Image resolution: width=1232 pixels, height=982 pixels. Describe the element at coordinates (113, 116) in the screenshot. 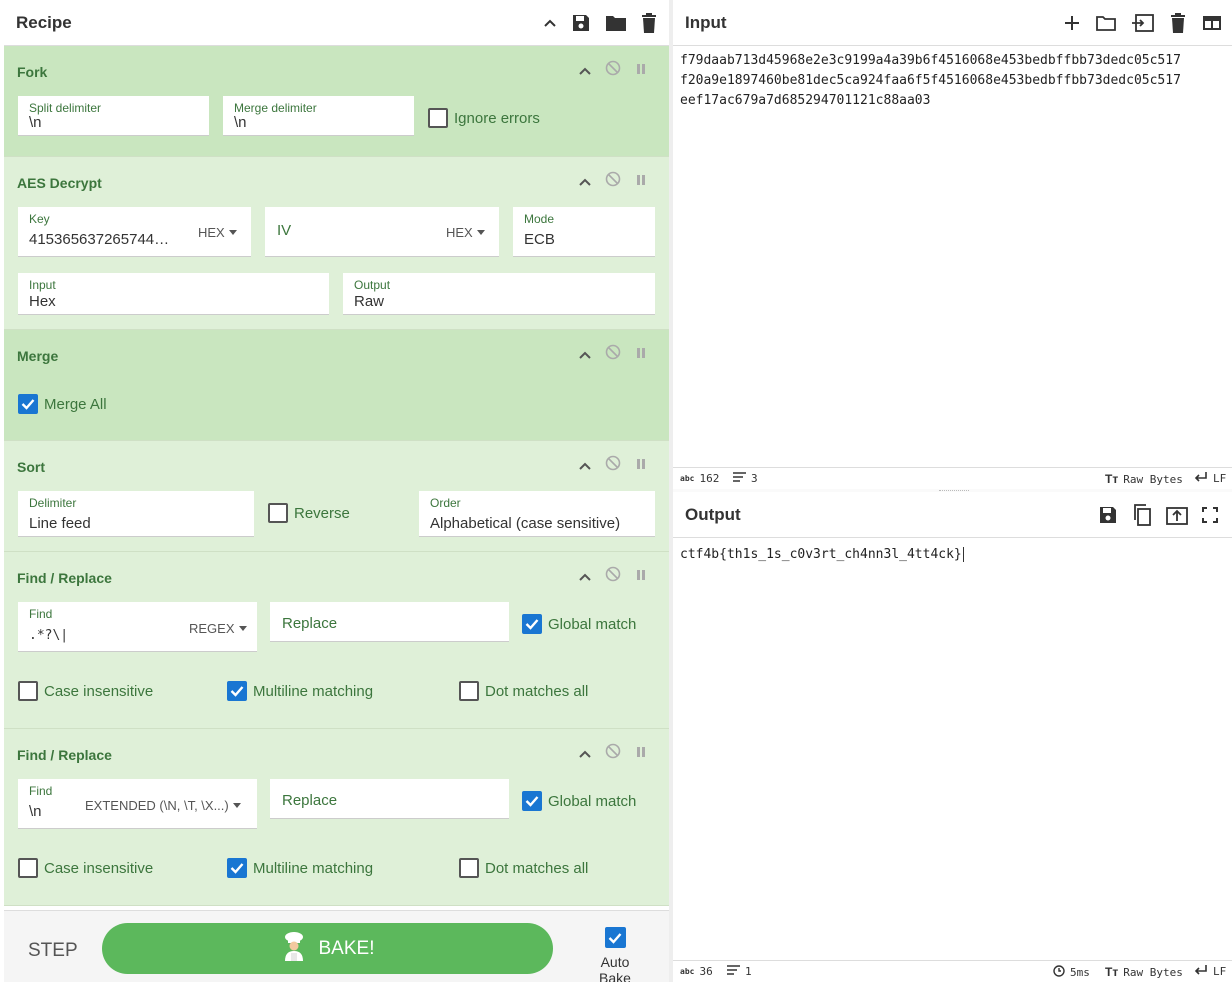

I see `split-delimiter-field: Split delimiter \n` at that location.